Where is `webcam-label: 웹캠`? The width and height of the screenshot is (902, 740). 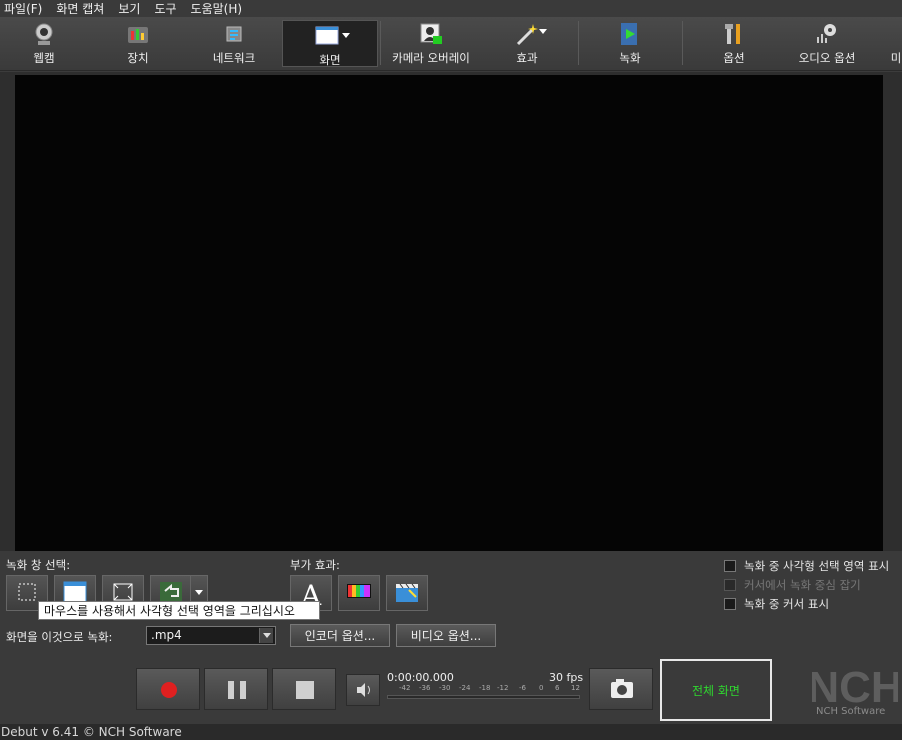 webcam-label: 웹캠 is located at coordinates (44, 58).